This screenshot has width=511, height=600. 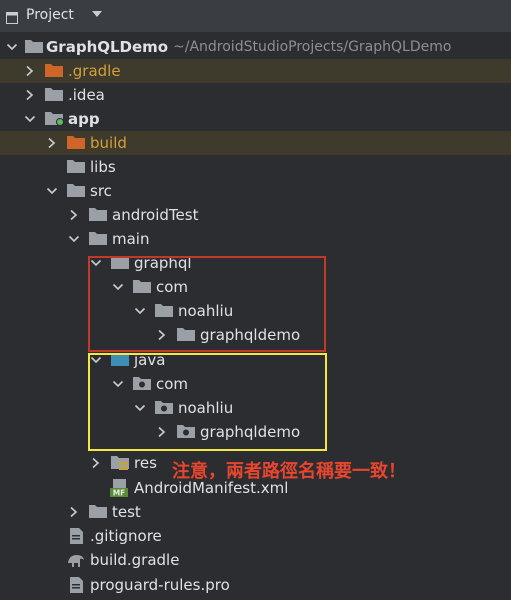 What do you see at coordinates (312, 47) in the screenshot?
I see `project-path: ~/AndroidStudioProjects/GraphQLDemo` at bounding box center [312, 47].